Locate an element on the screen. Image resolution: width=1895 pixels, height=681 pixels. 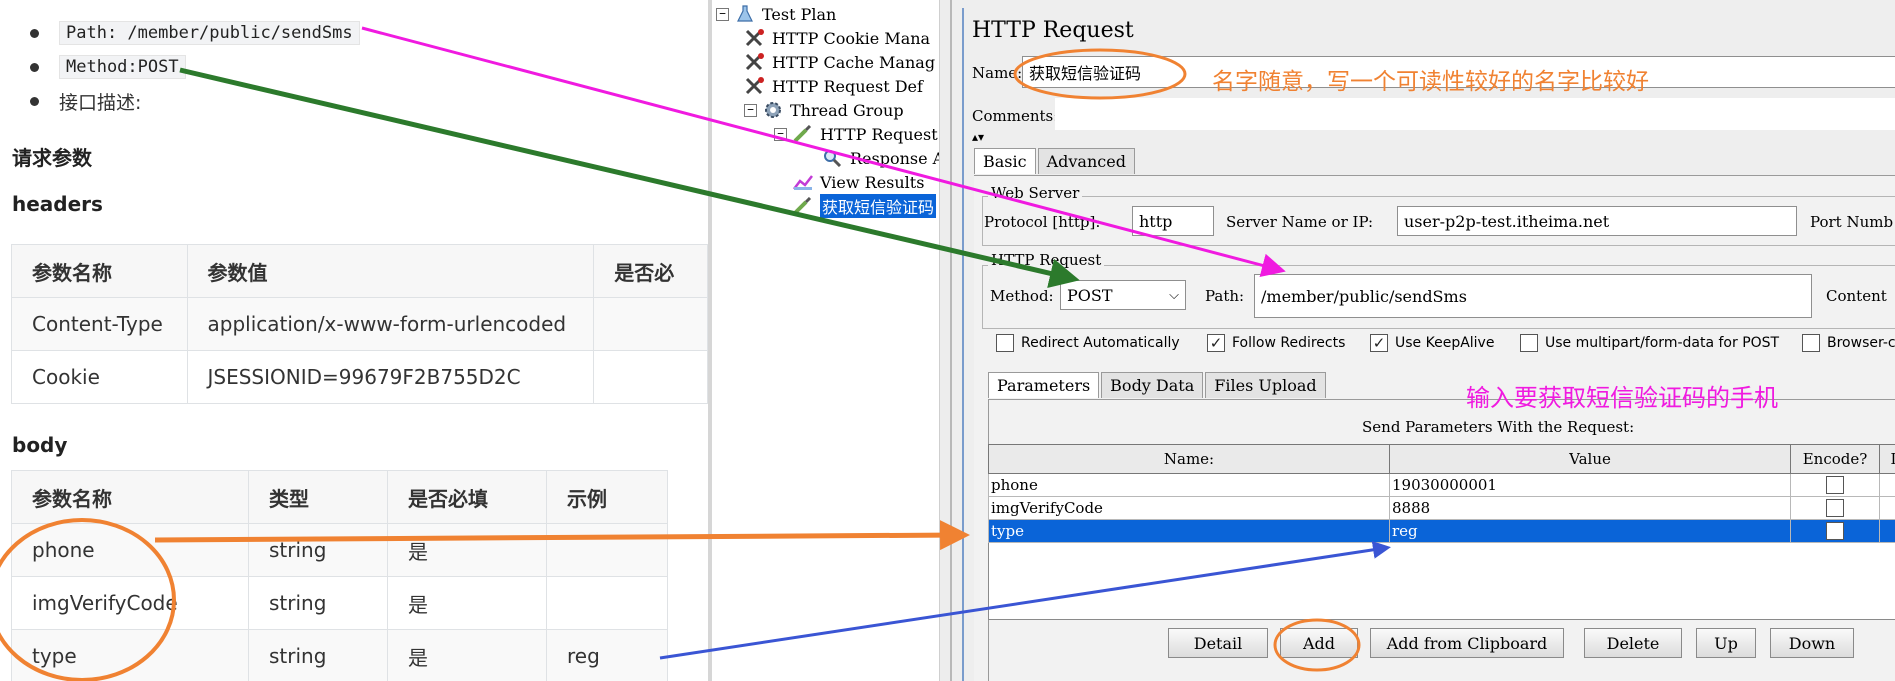
content-encoding-label: Content is located at coordinates (1856, 296).